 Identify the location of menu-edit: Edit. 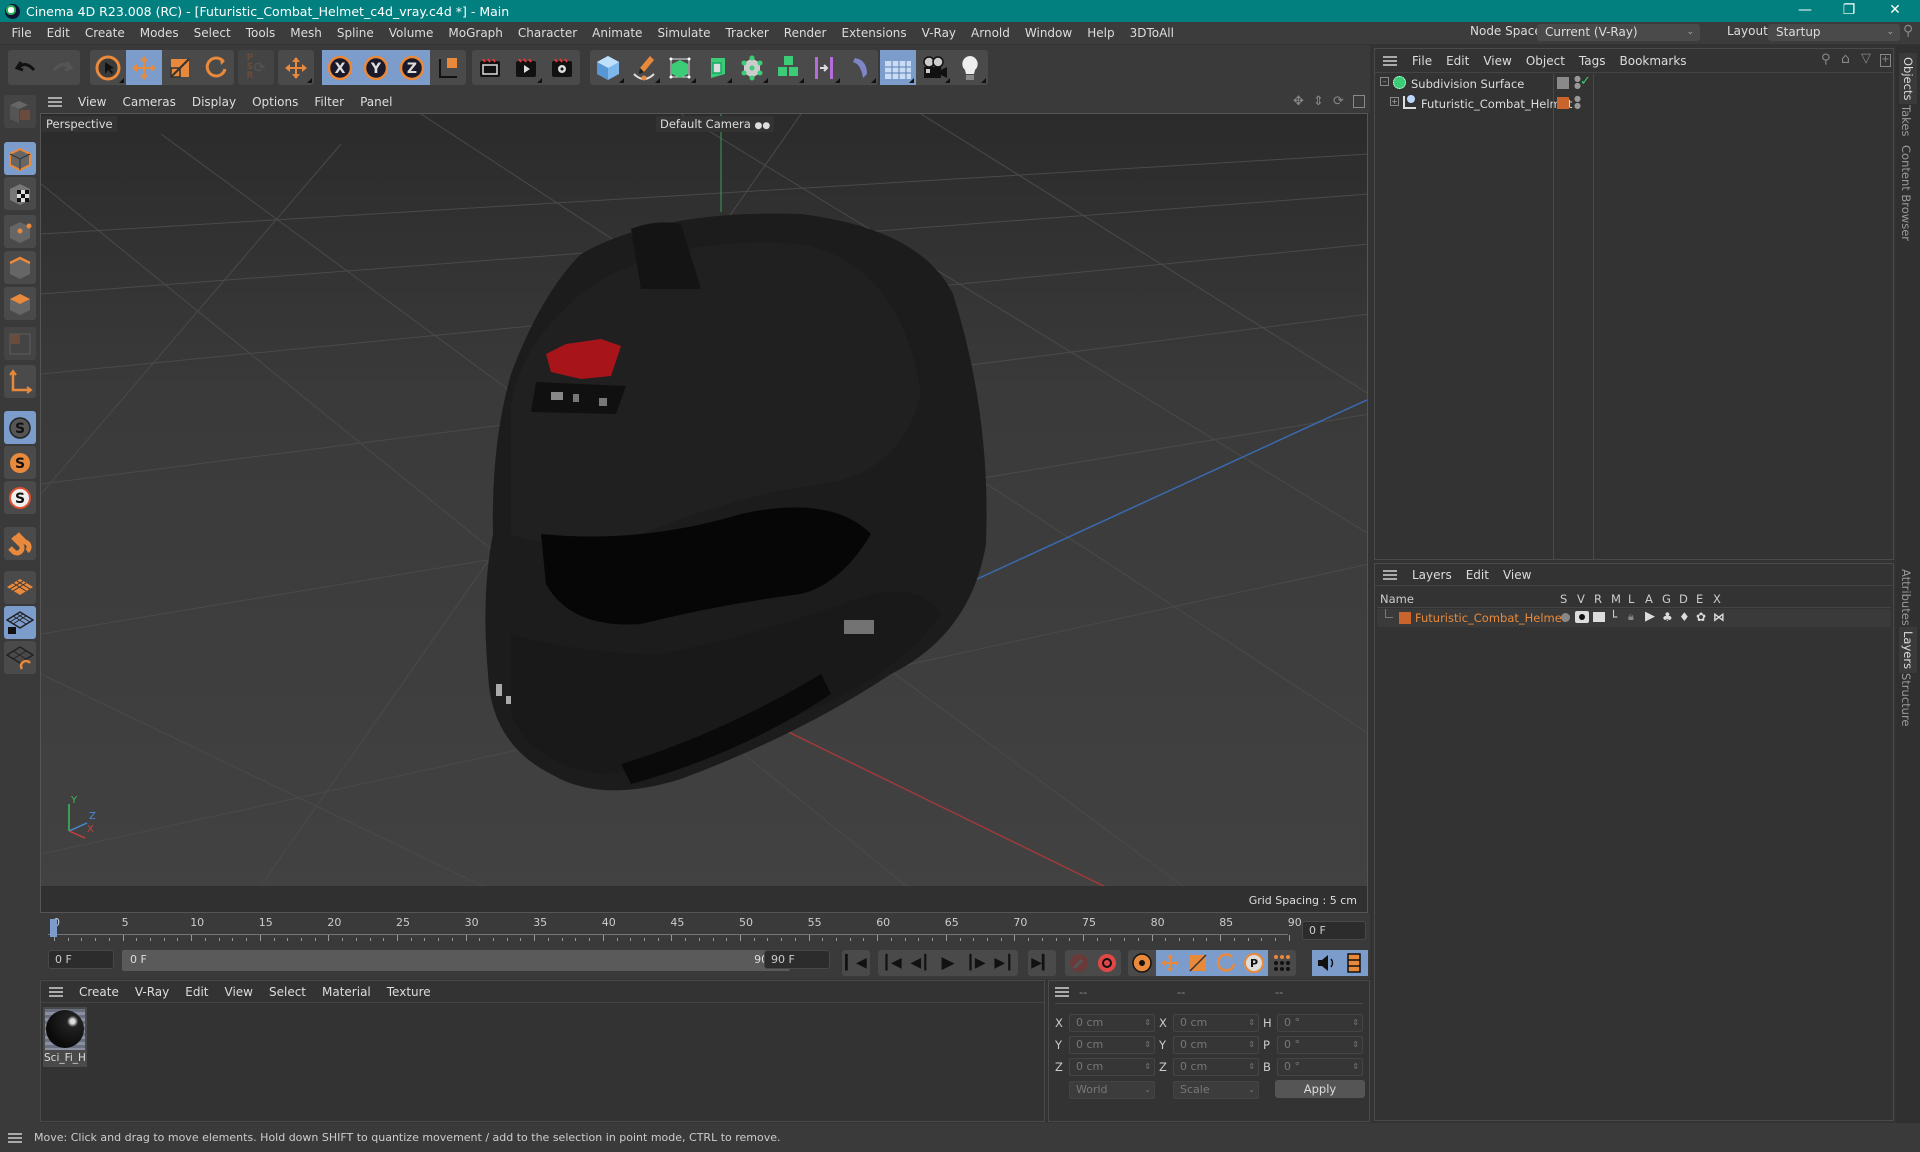
(58, 33).